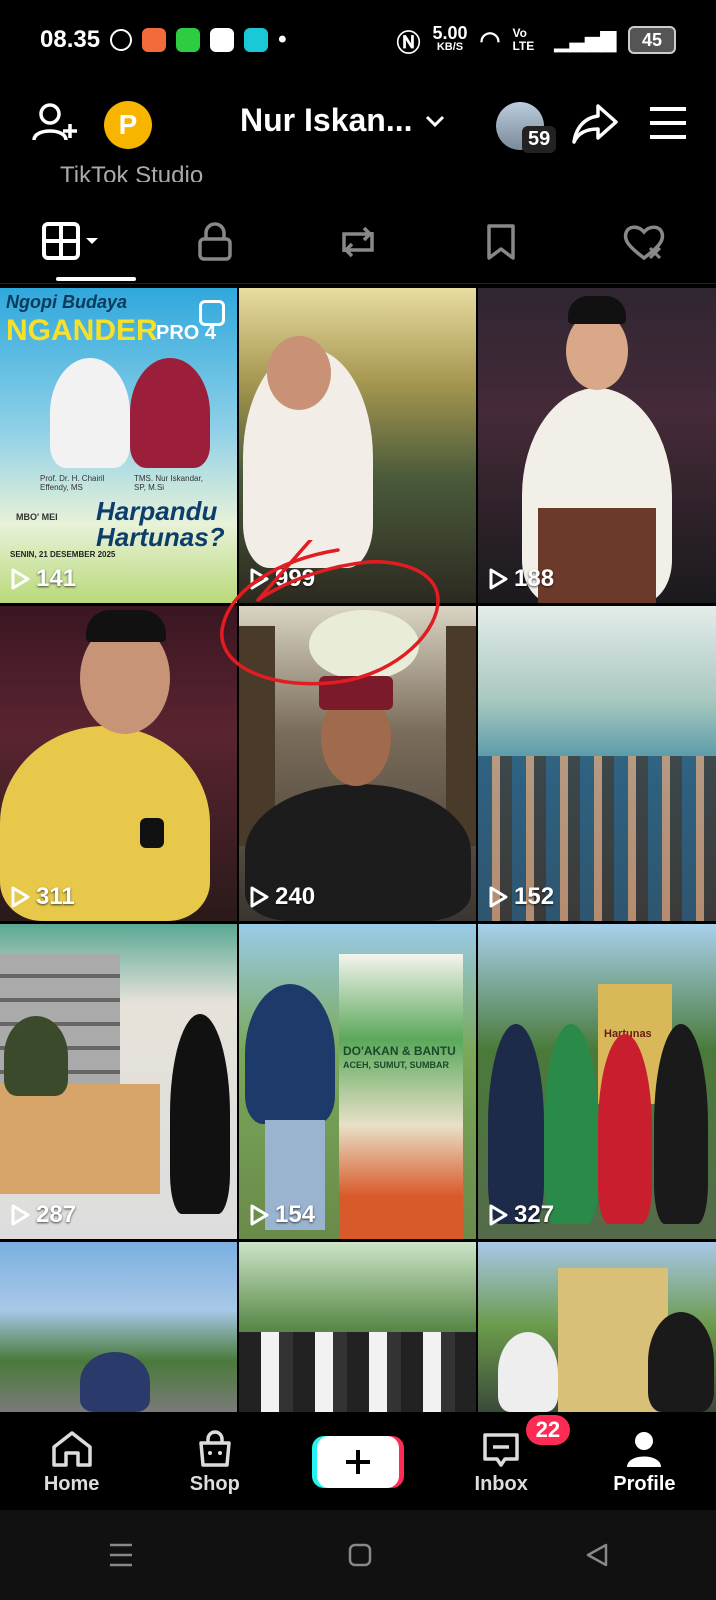  What do you see at coordinates (597, 445) in the screenshot?
I see `video-thumbnail: 188` at bounding box center [597, 445].